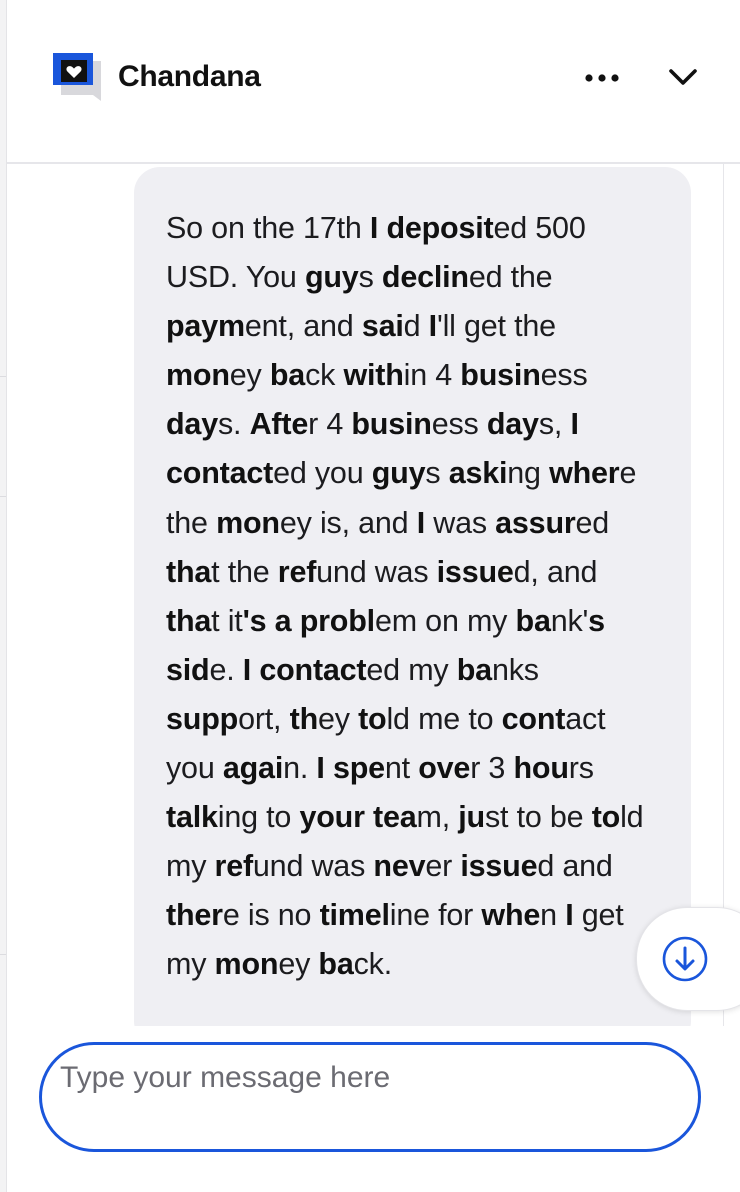 This screenshot has width=740, height=1192. What do you see at coordinates (515, 669) in the screenshot?
I see `text-segment: nks` at bounding box center [515, 669].